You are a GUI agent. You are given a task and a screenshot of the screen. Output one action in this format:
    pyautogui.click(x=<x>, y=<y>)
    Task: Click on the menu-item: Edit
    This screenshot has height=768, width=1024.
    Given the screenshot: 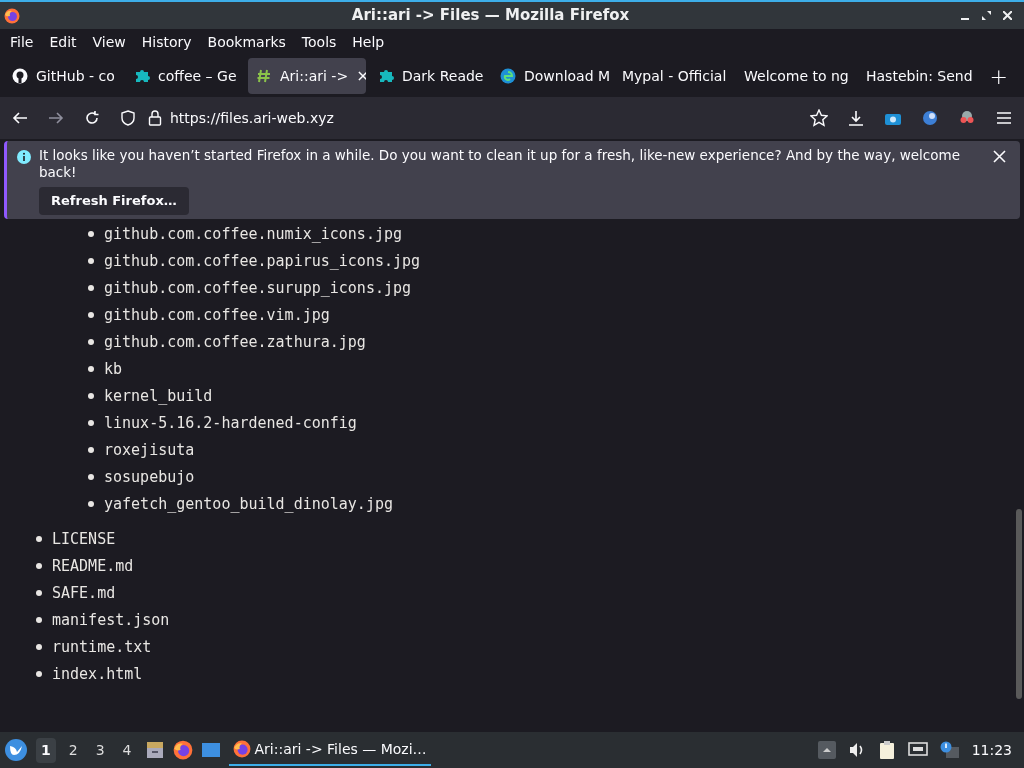 What is the action you would take?
    pyautogui.click(x=63, y=42)
    